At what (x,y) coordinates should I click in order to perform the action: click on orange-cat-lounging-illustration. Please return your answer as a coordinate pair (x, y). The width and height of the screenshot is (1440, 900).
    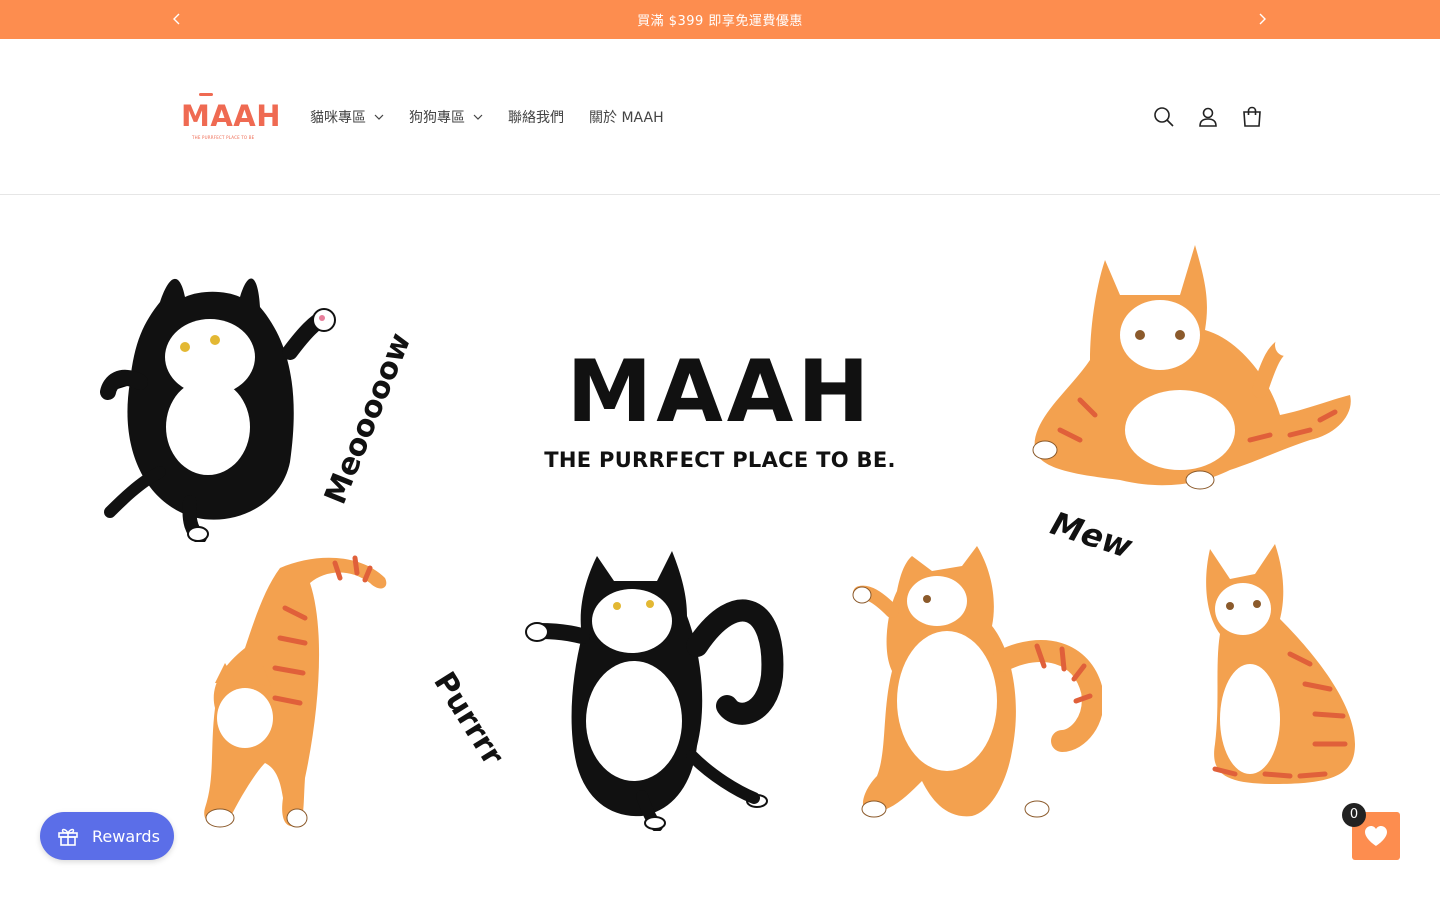
    Looking at the image, I should click on (1191, 367).